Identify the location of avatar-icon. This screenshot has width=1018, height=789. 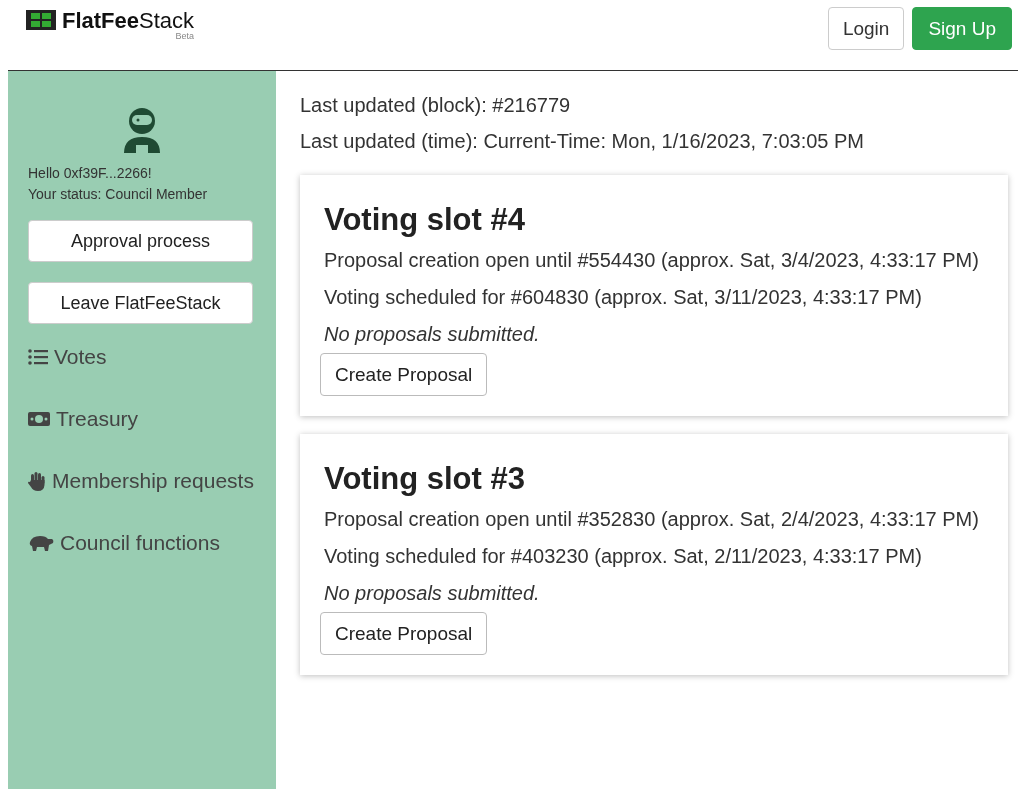
(142, 130).